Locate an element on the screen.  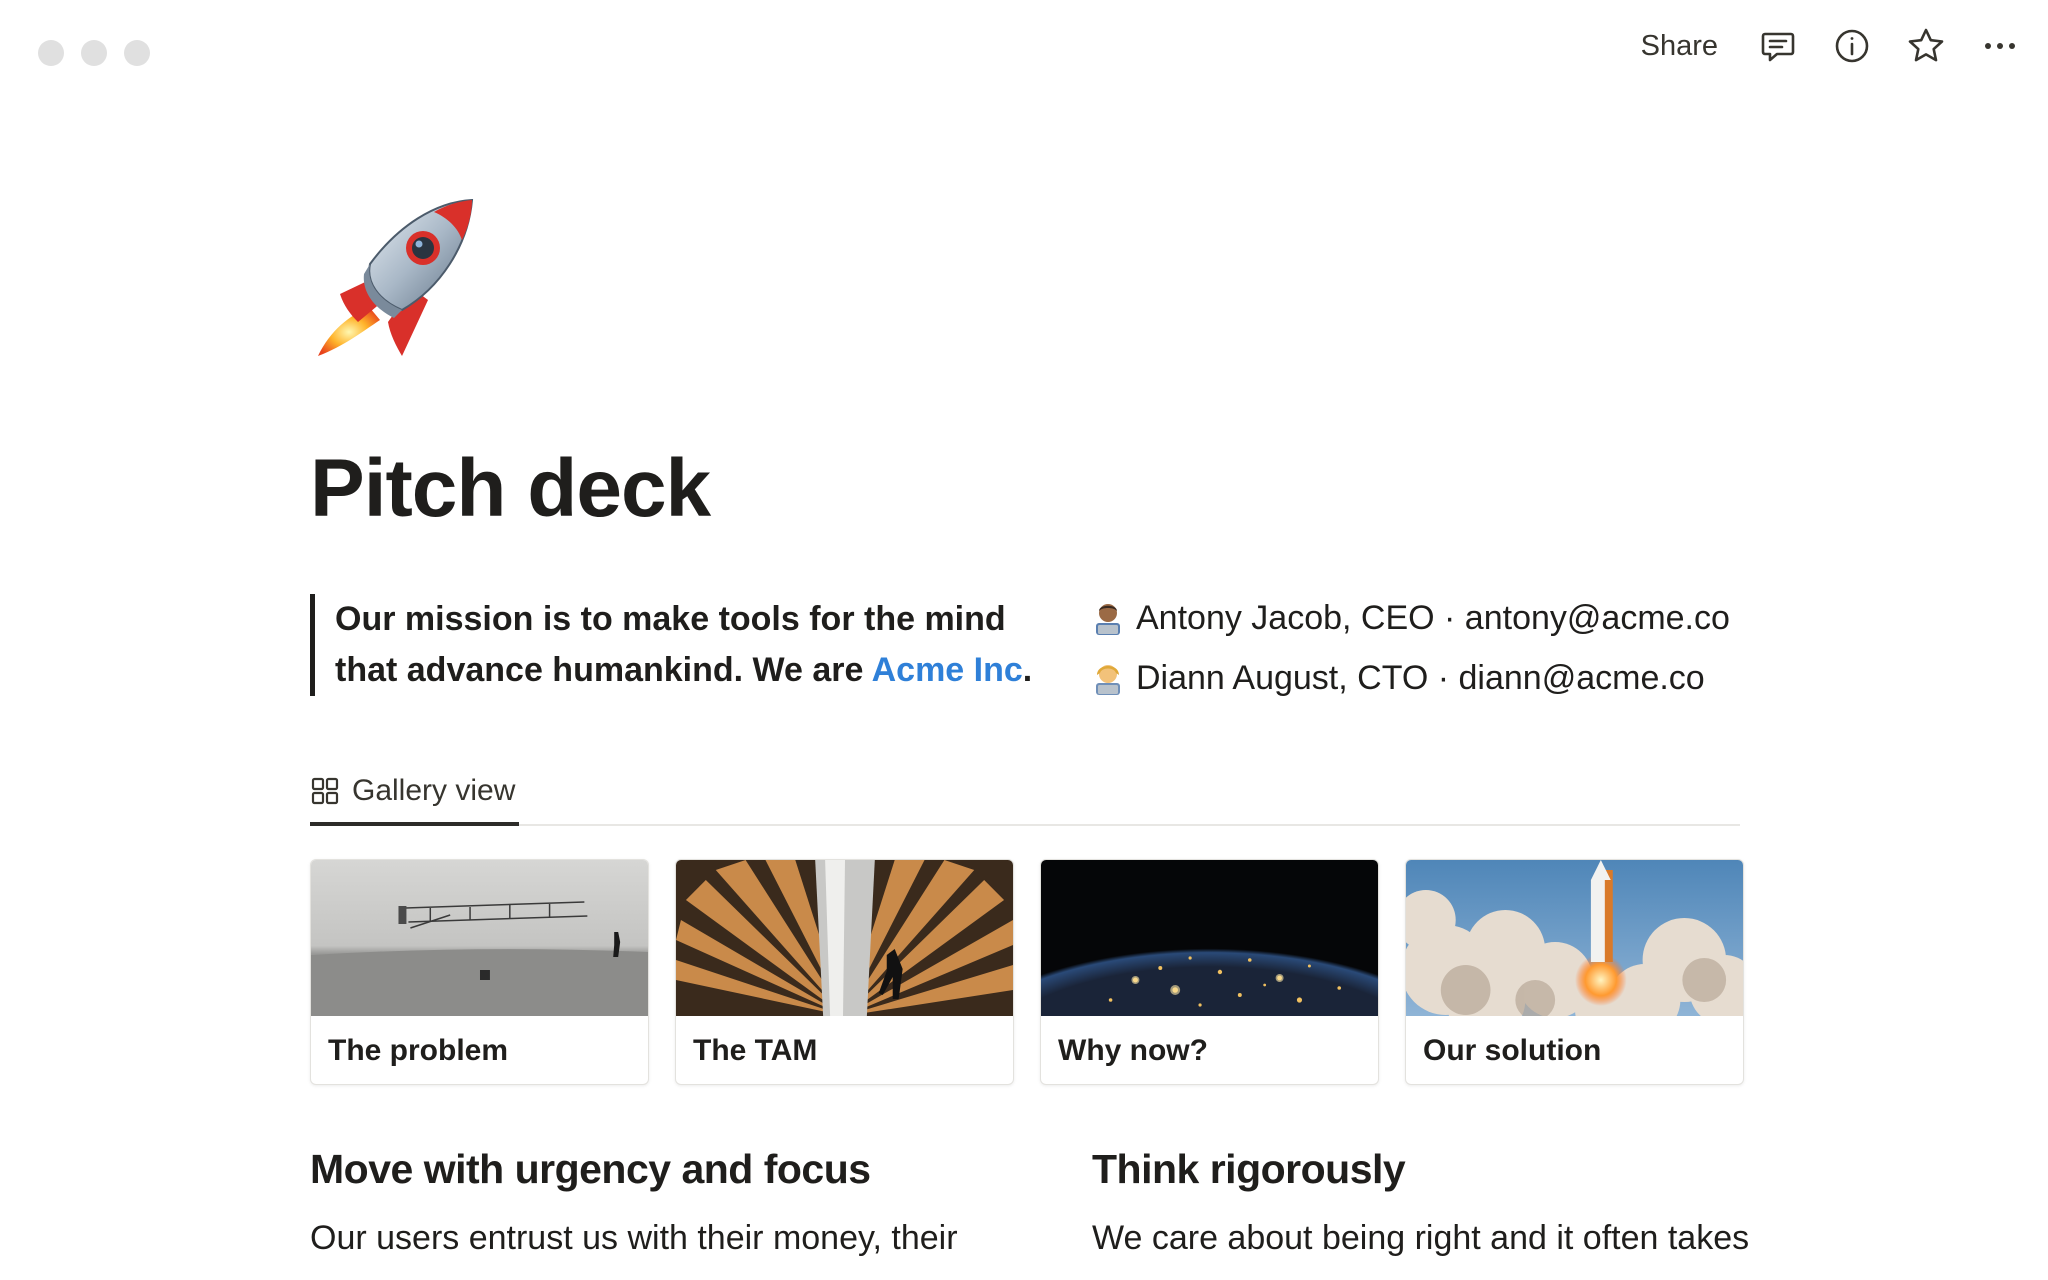
mission-text-suffix: . is located at coordinates (1027, 670).